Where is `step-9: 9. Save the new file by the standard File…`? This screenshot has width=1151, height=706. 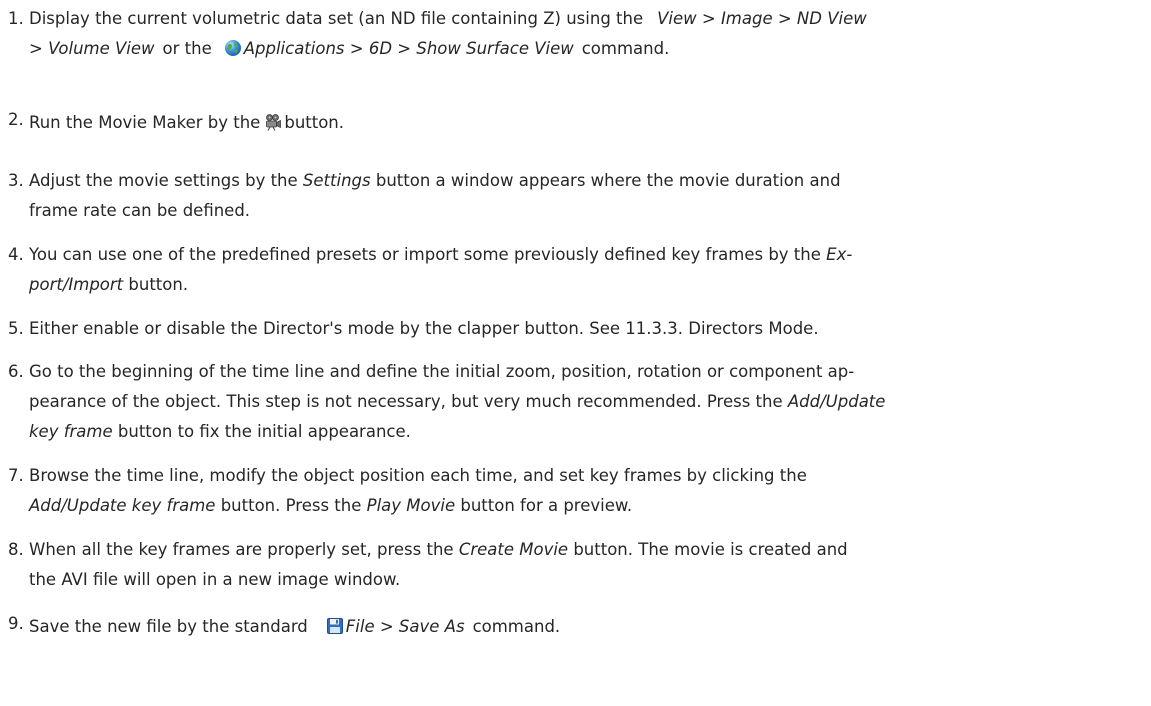 step-9: 9. Save the new file by the standard File… is located at coordinates (577, 627).